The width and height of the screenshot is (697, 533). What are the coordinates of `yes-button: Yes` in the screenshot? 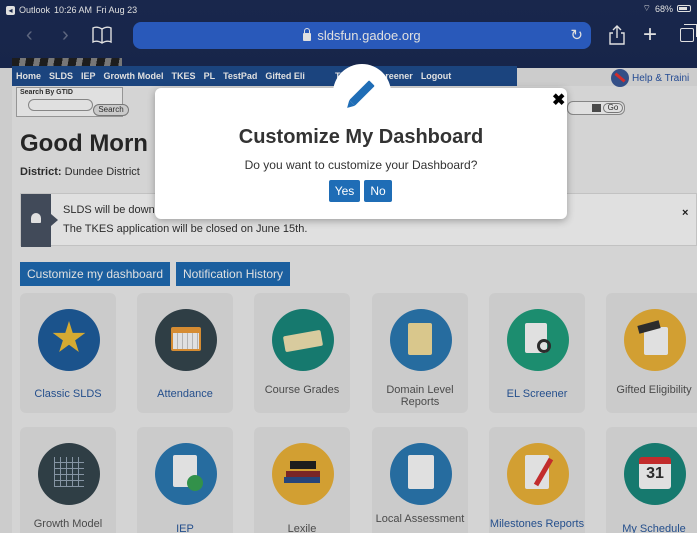 It's located at (344, 191).